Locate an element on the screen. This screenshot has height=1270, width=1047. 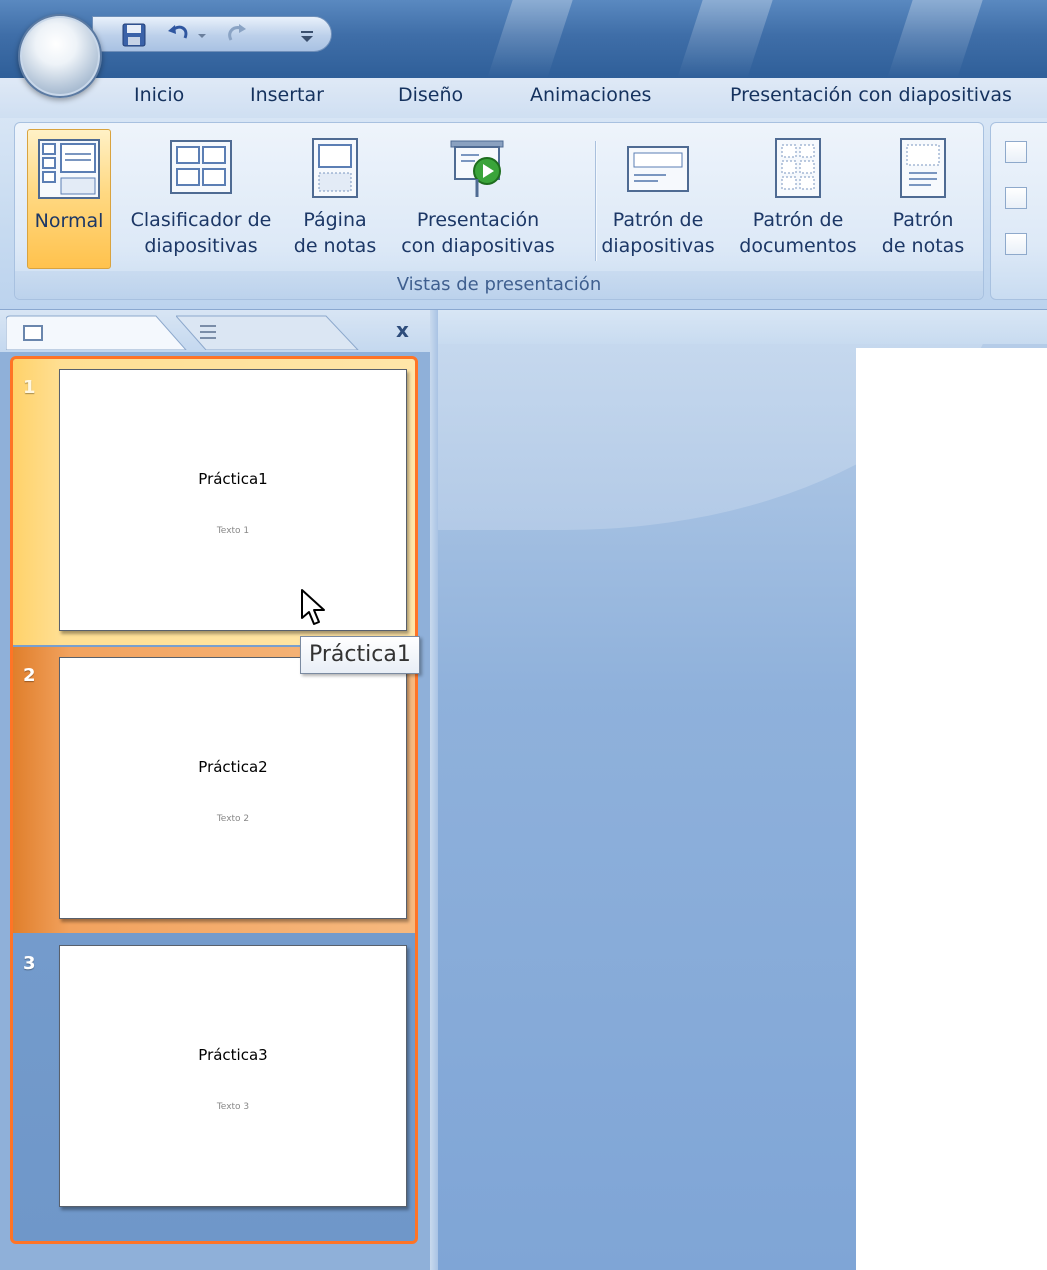
slide-sorter-label-2: diapositivas is located at coordinates (201, 246).